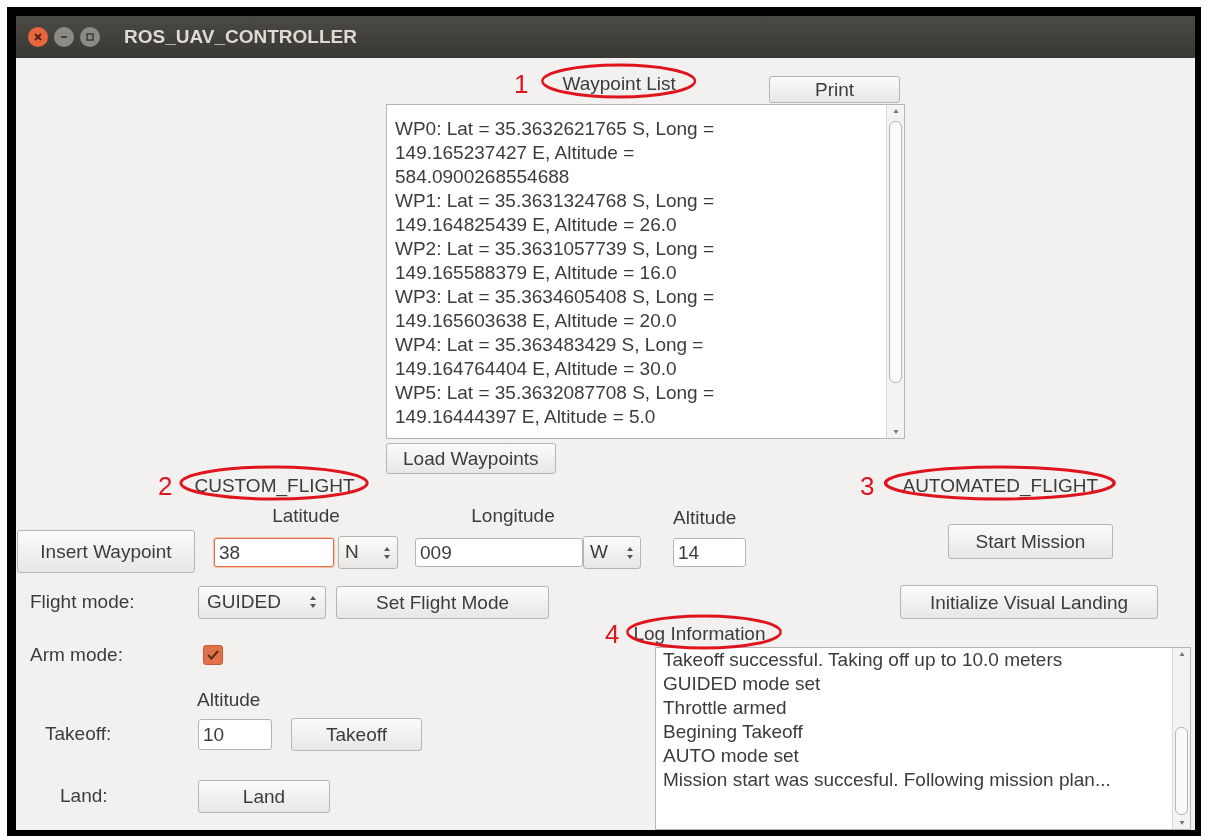 The height and width of the screenshot is (836, 1205). What do you see at coordinates (274, 552) in the screenshot?
I see `latitude-field: 38` at bounding box center [274, 552].